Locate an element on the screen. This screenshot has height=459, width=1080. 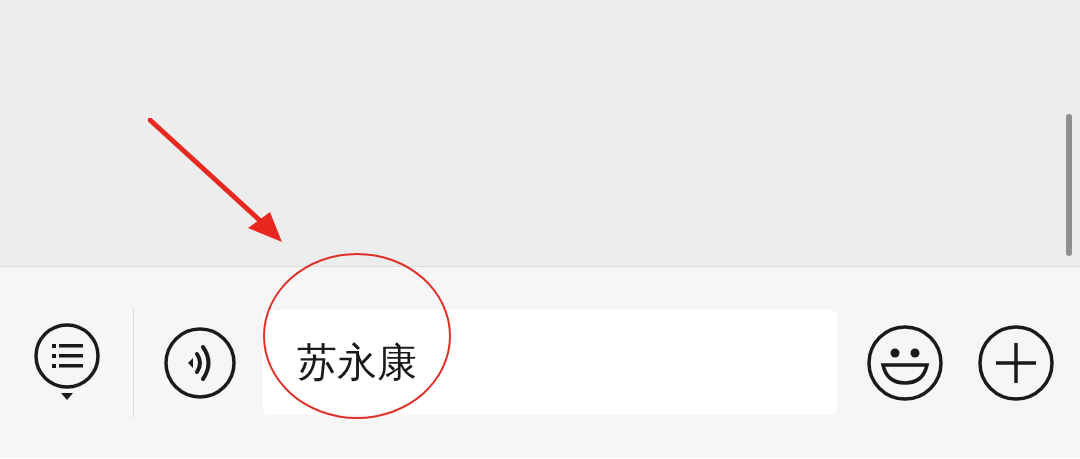
message-input: 苏永康 is located at coordinates (550, 362).